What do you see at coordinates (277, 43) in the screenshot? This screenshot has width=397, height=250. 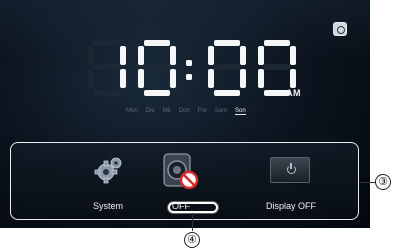 I see `digit-3-segment-a` at bounding box center [277, 43].